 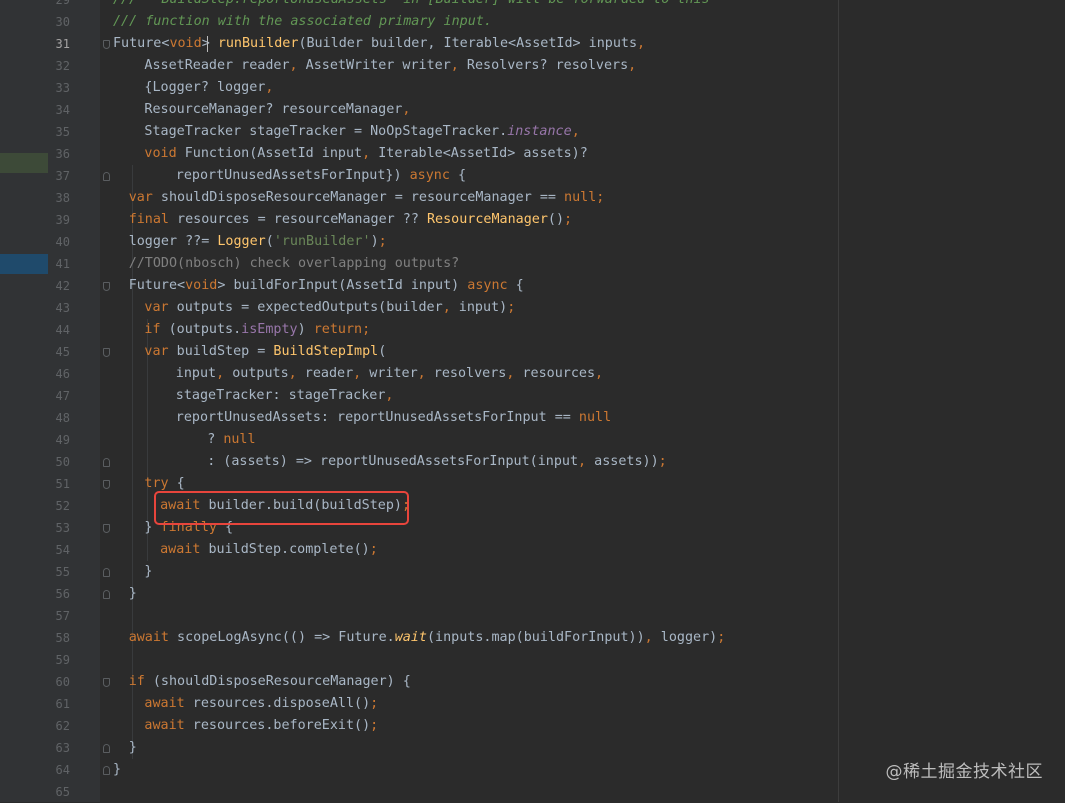 What do you see at coordinates (556, 219) in the screenshot?
I see `code-token: ()` at bounding box center [556, 219].